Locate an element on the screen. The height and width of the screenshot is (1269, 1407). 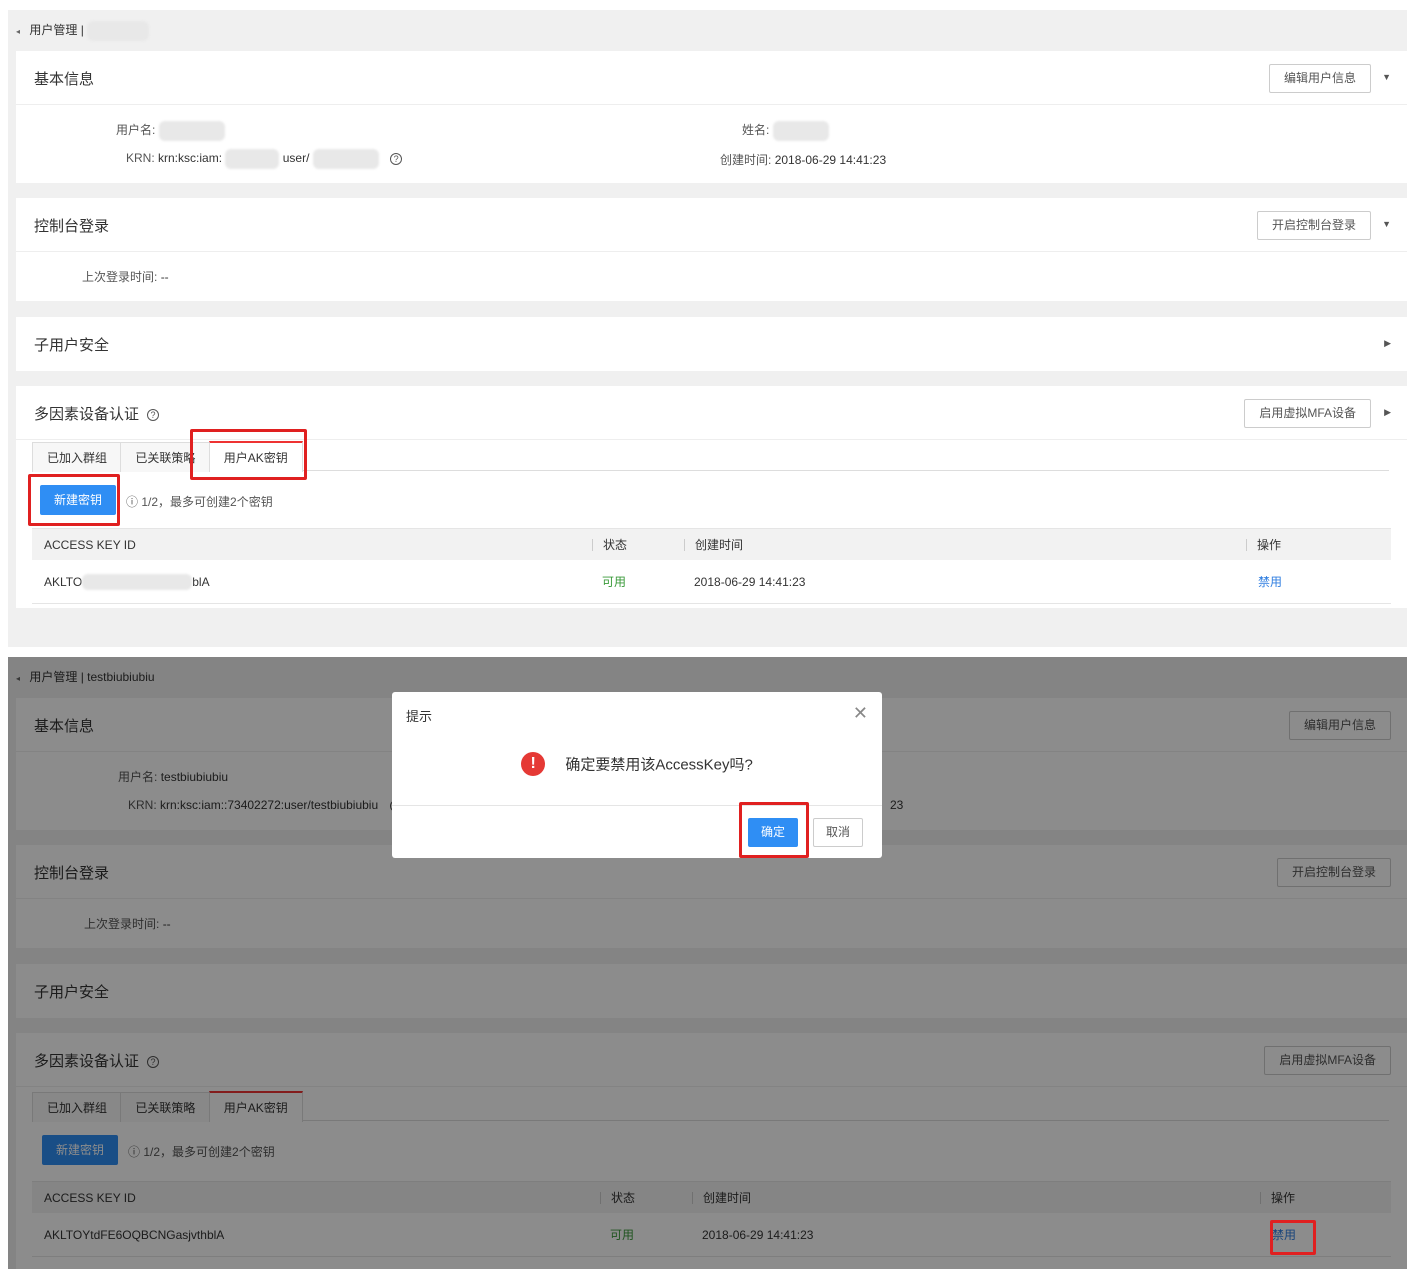
enable-console-login-button: 开启控制台登录 is located at coordinates (1313, 225).